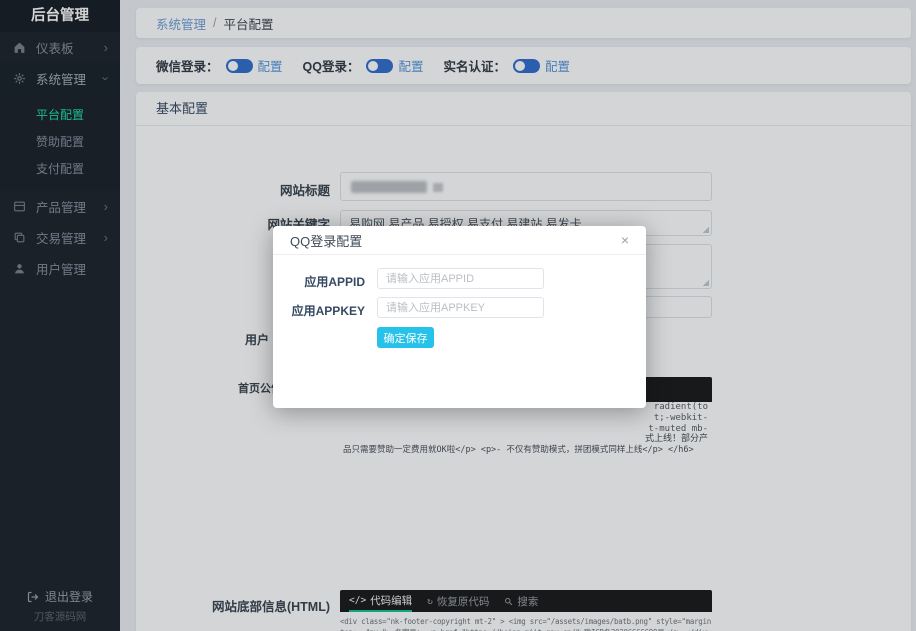 The width and height of the screenshot is (916, 631). What do you see at coordinates (405, 337) in the screenshot?
I see `save-button: 确定保存` at bounding box center [405, 337].